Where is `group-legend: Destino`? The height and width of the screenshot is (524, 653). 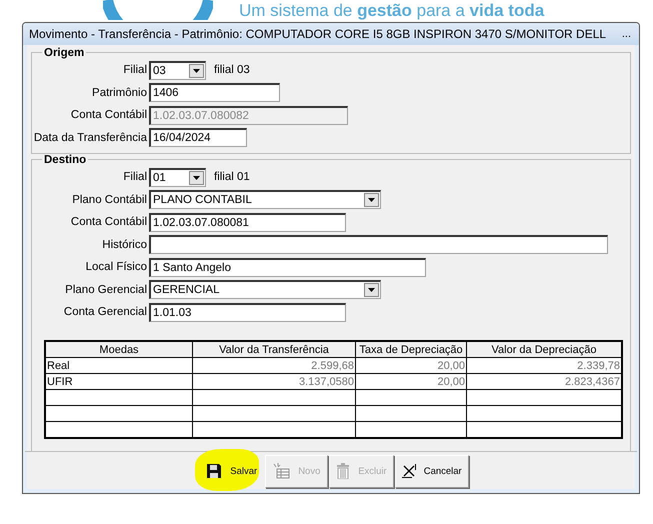
group-legend: Destino is located at coordinates (65, 160).